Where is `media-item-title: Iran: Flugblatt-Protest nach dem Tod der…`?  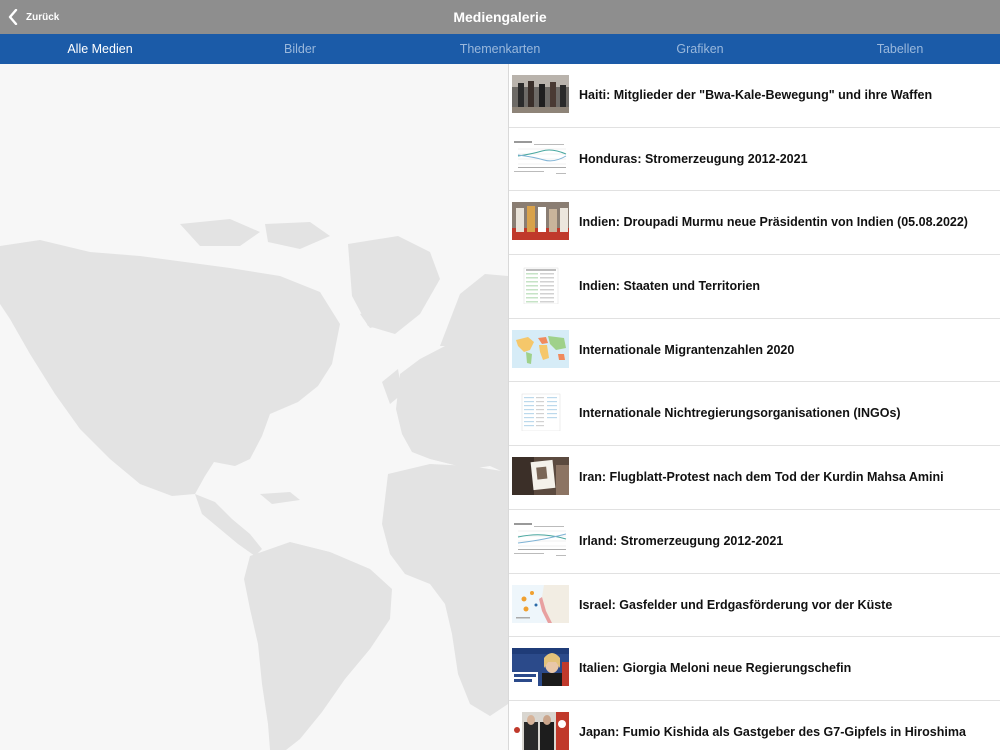
media-item-title: Iran: Flugblatt-Protest nach dem Tod der… is located at coordinates (761, 477).